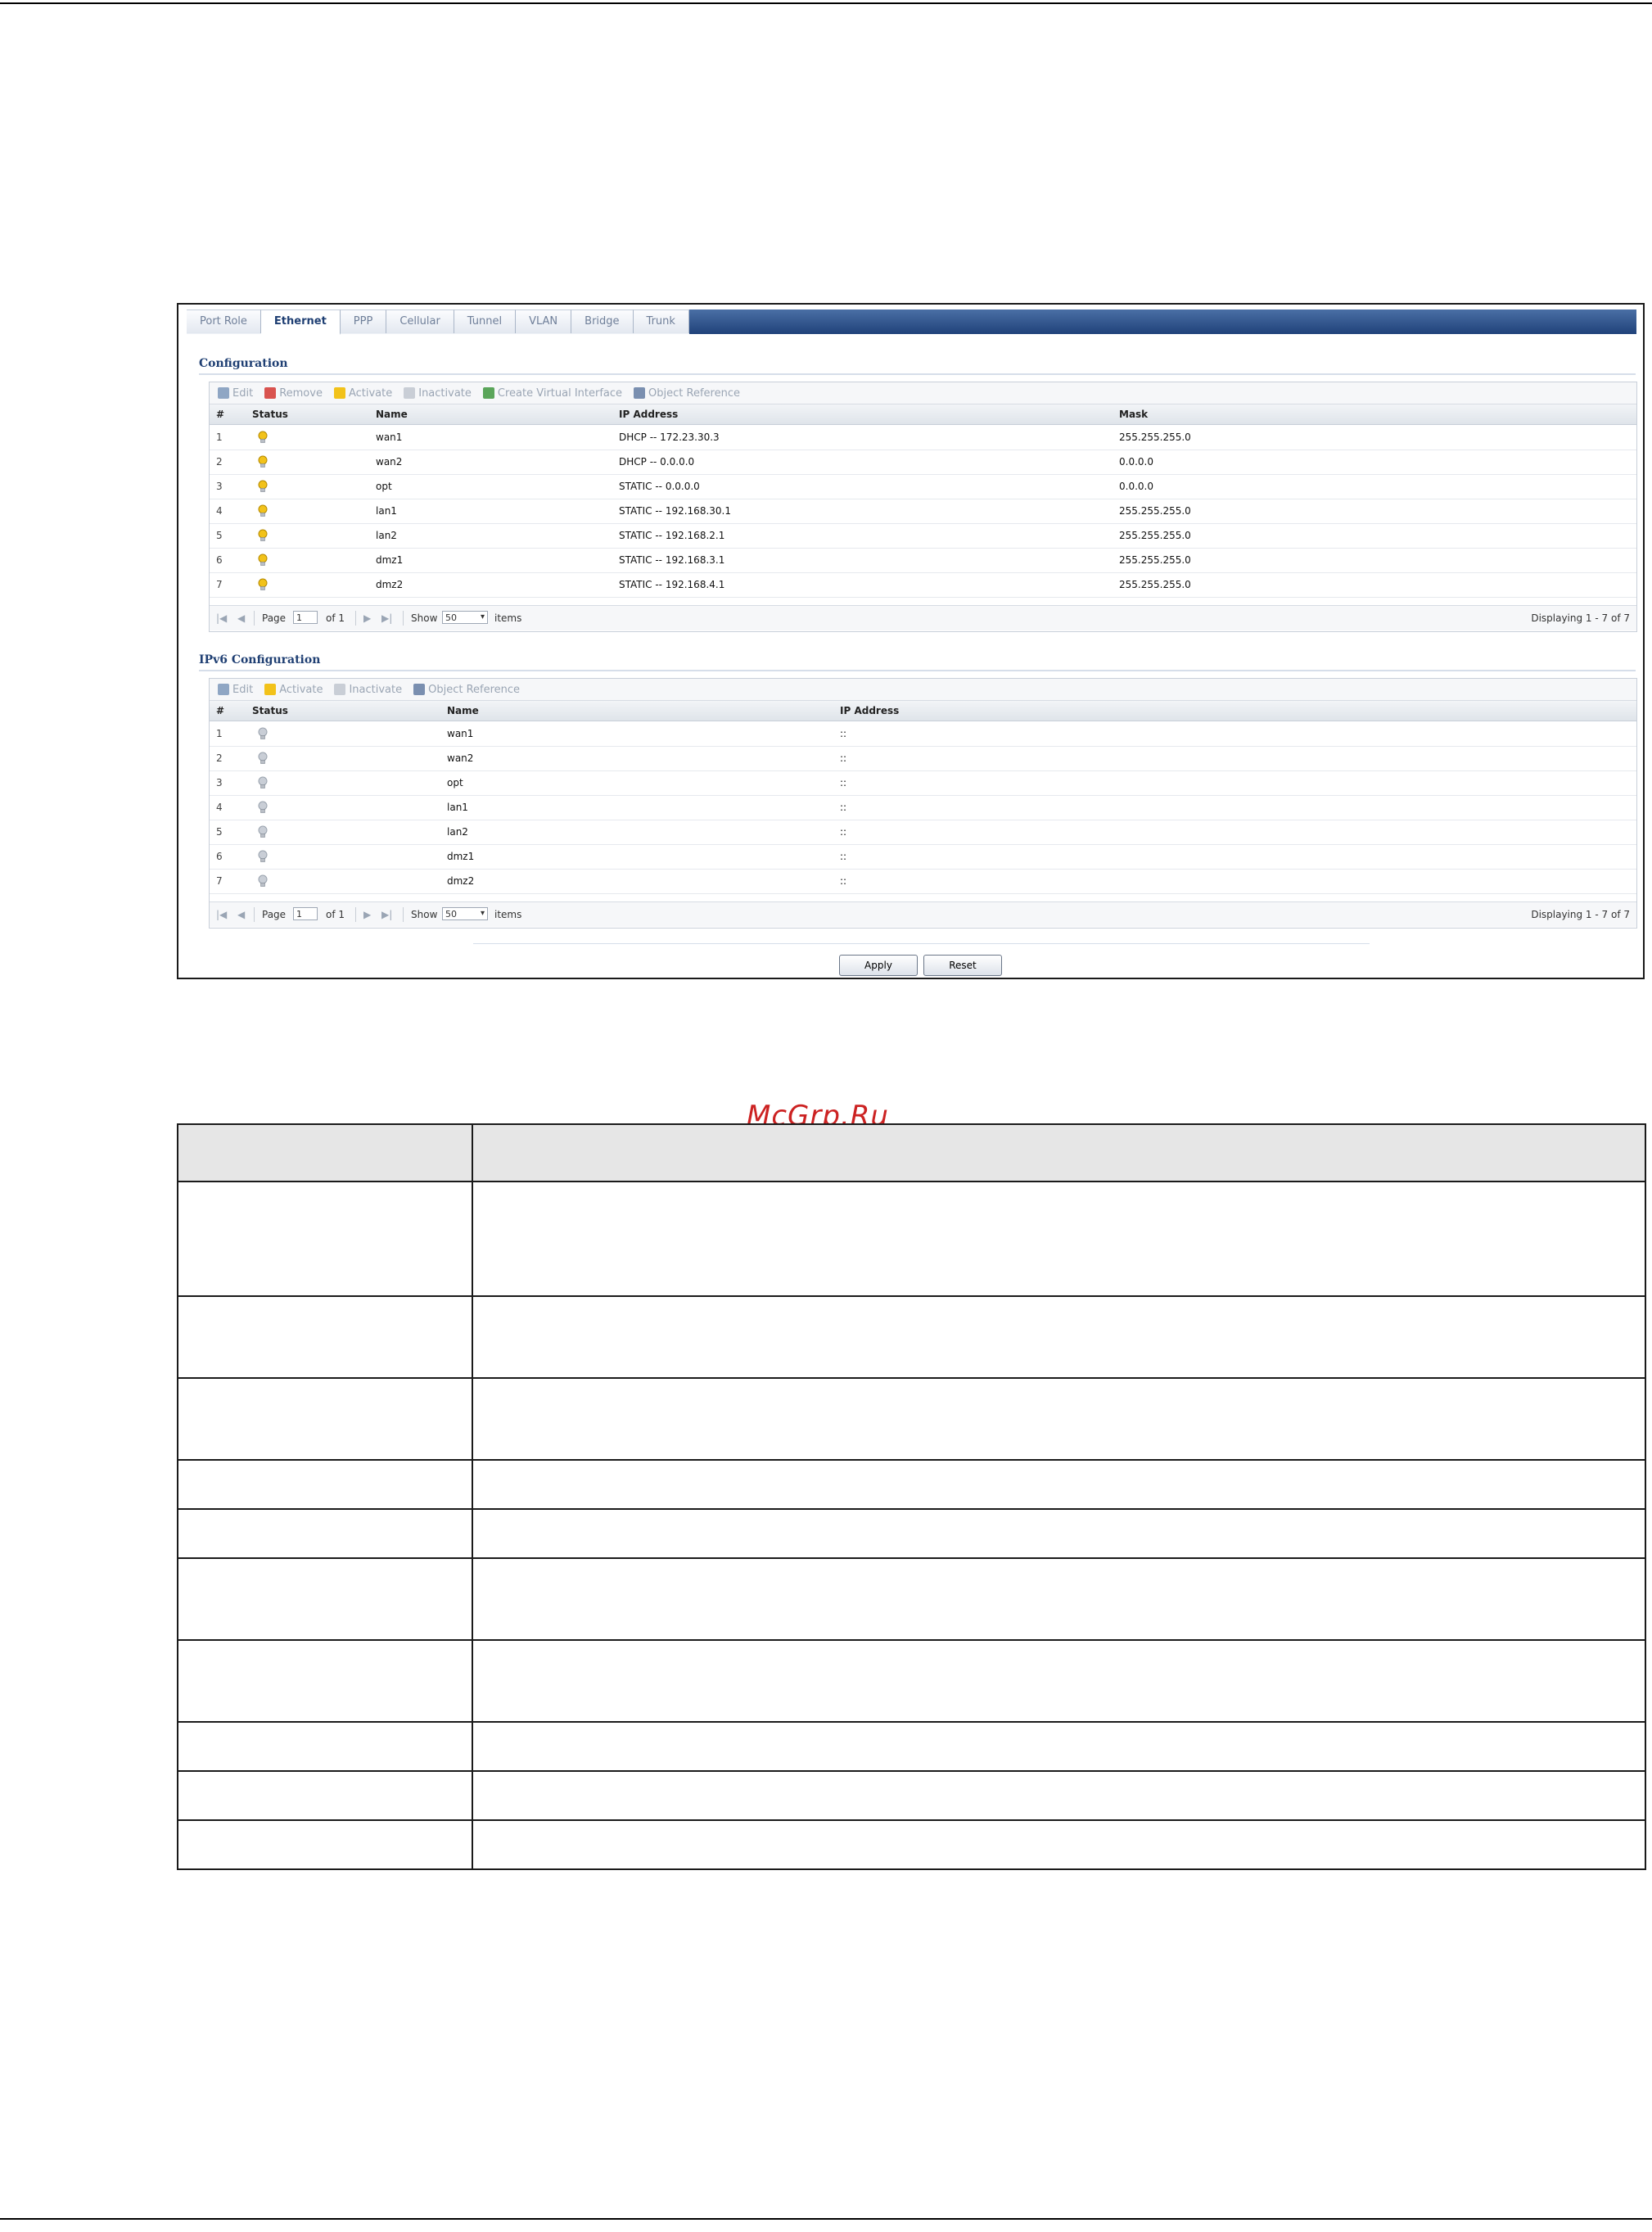 The width and height of the screenshot is (1652, 2232). Describe the element at coordinates (300, 322) in the screenshot. I see `tab-ethernet: Ethernet` at that location.